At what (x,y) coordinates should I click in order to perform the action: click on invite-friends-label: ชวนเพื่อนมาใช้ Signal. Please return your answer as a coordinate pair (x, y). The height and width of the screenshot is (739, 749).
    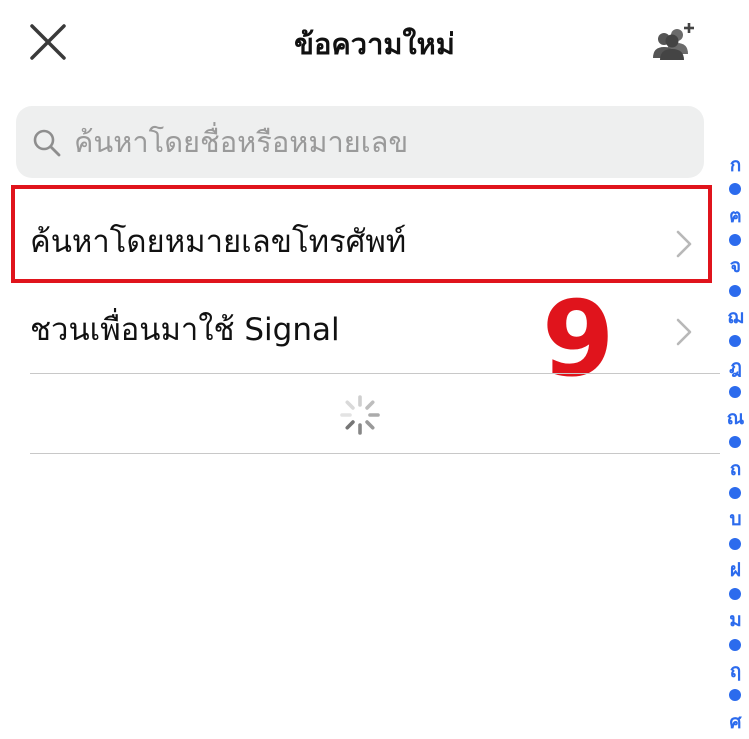
    Looking at the image, I should click on (185, 330).